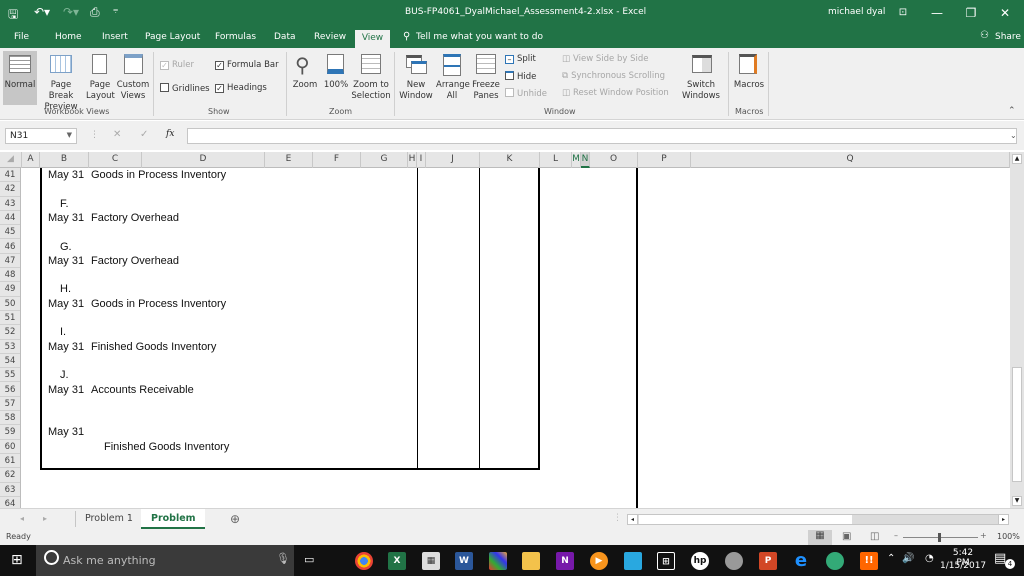  Describe the element at coordinates (10, 289) in the screenshot. I see `row-header: 49` at that location.